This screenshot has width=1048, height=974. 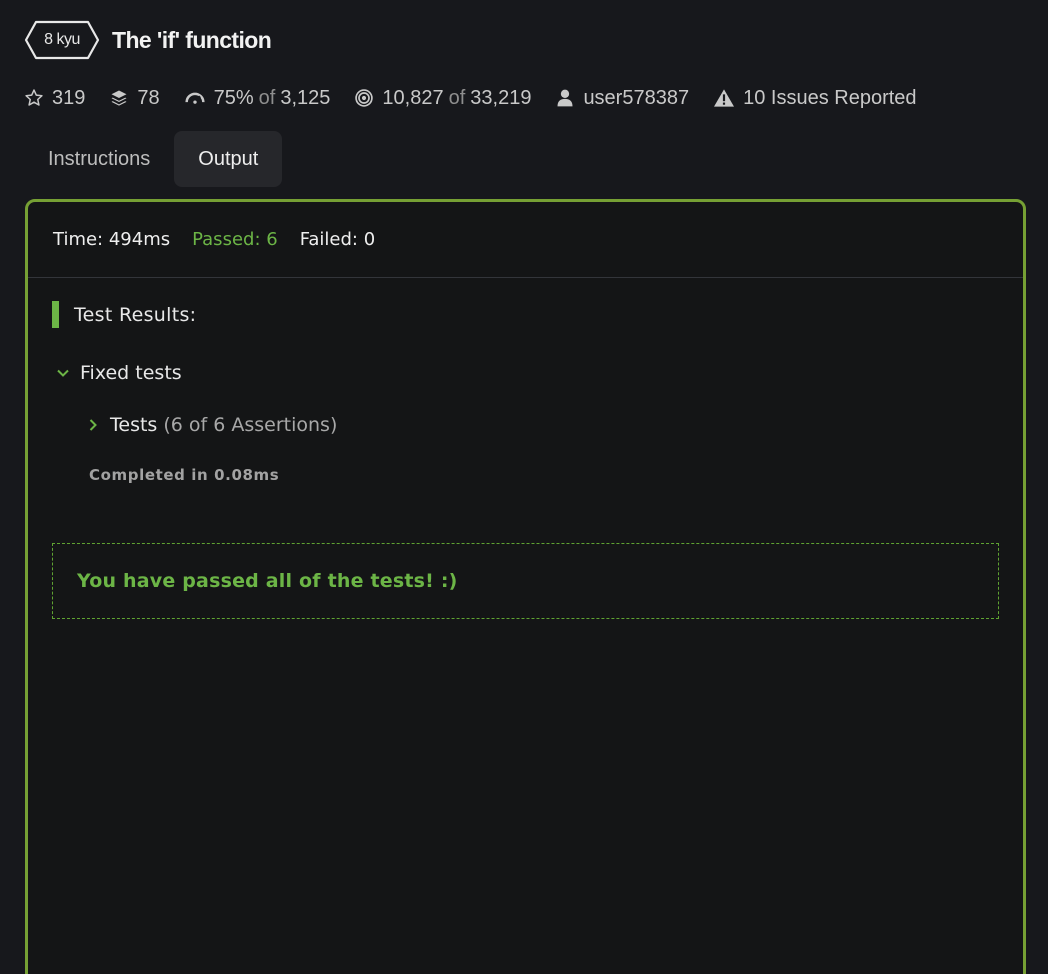 I want to click on passed-label: Passed: 6, so click(x=235, y=239).